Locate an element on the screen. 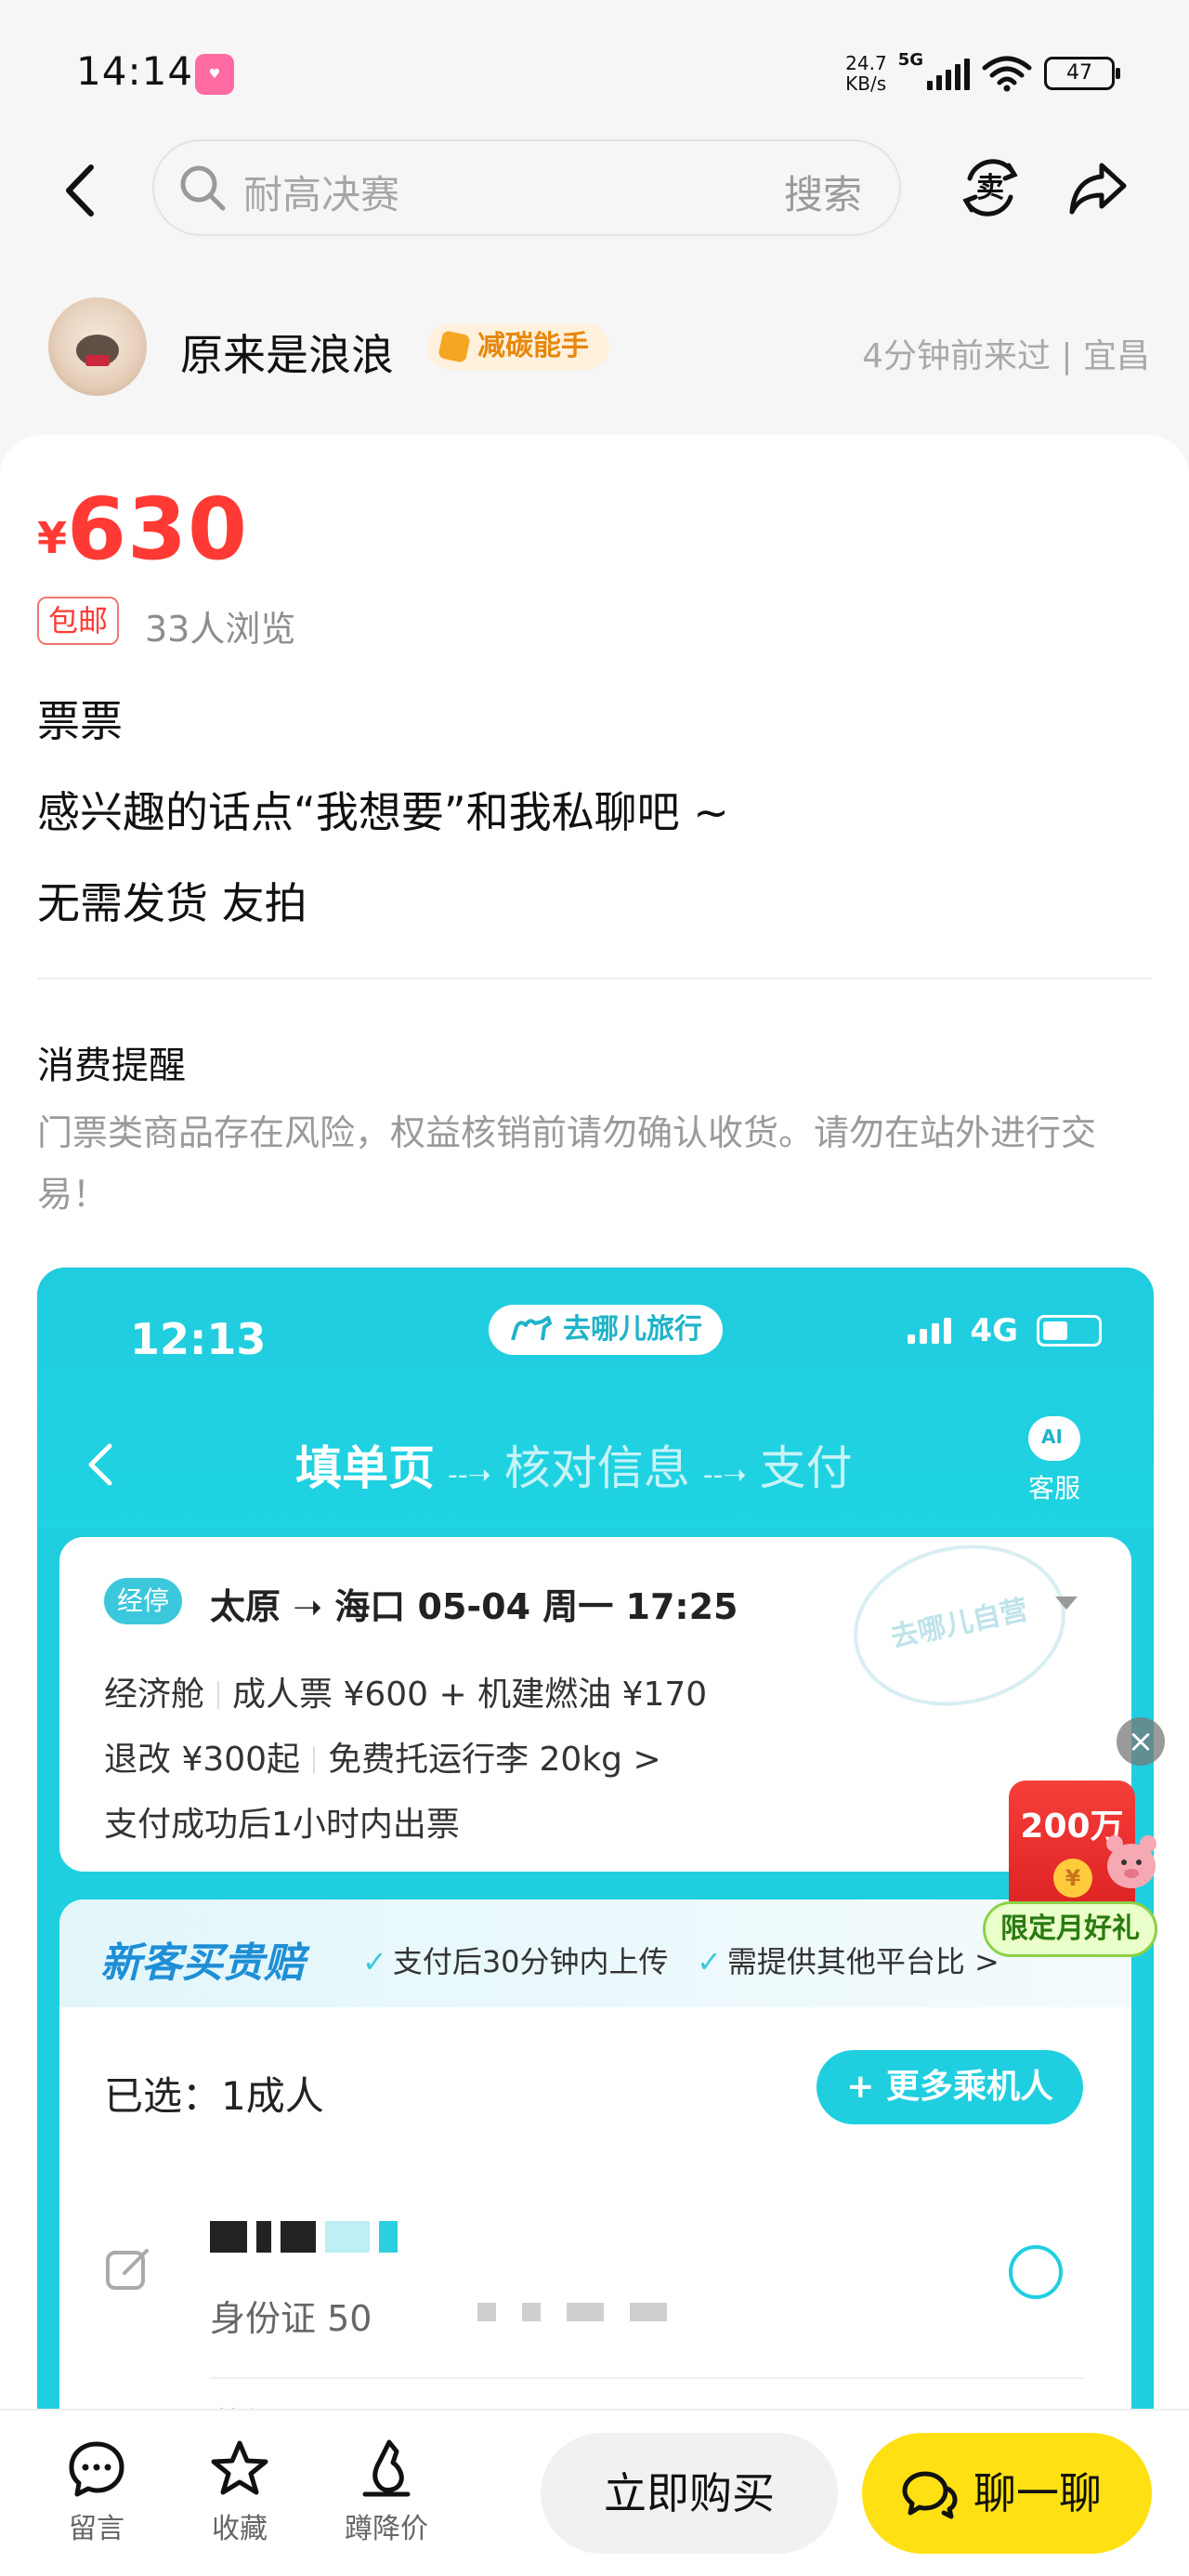  currency-symbol: ¥ is located at coordinates (53, 538).